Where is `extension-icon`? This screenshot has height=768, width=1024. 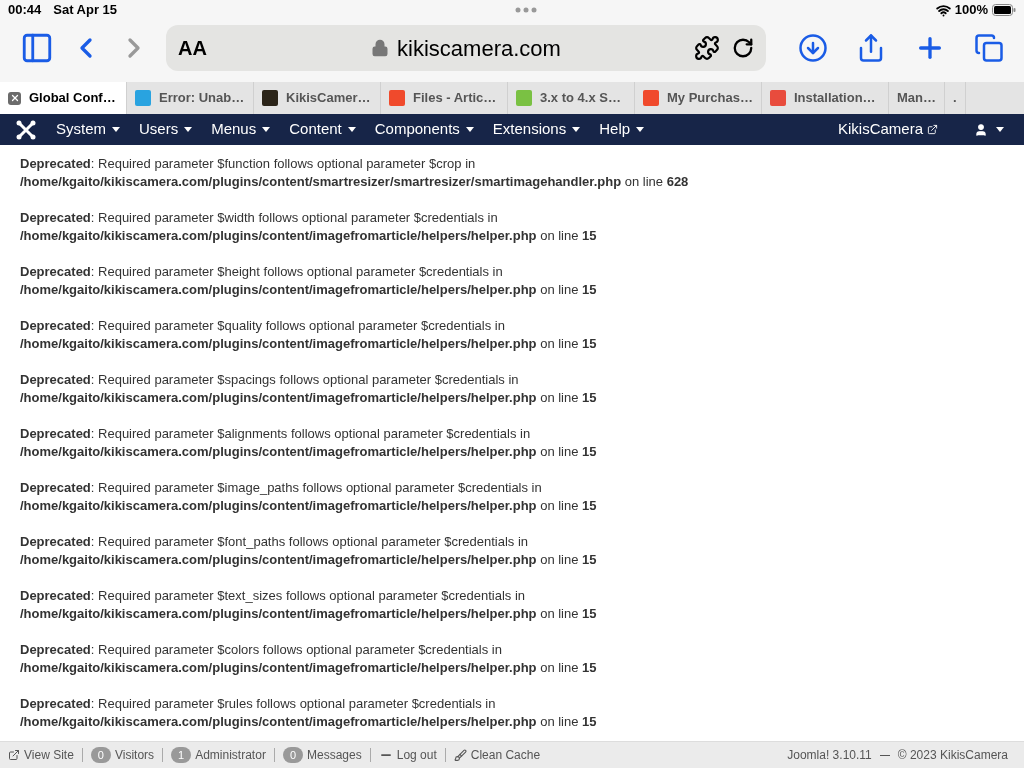
extension-icon is located at coordinates (707, 48).